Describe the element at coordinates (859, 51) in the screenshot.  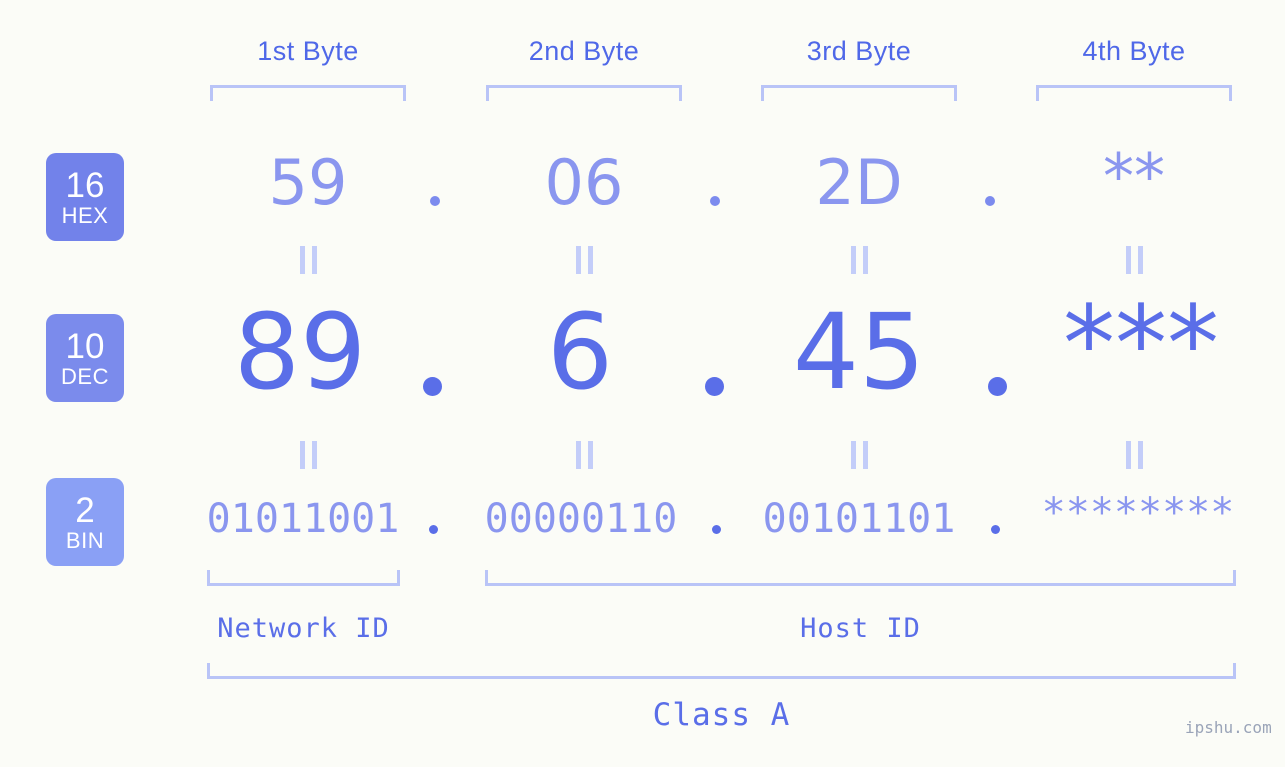
I see `byte-header-3: 3rd Byte` at that location.